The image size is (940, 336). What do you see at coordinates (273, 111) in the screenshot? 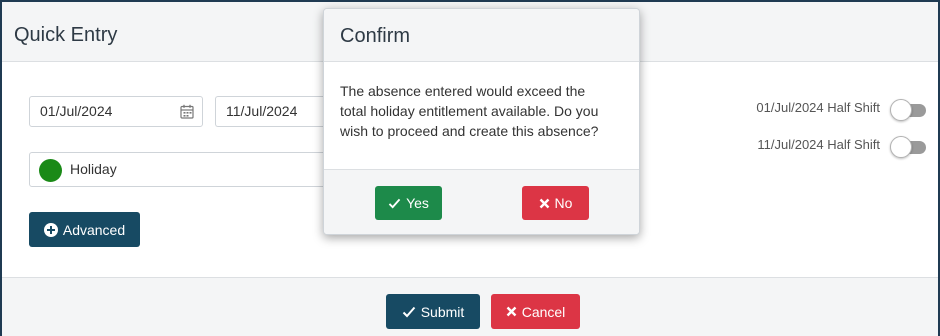
I see `end-date-input` at bounding box center [273, 111].